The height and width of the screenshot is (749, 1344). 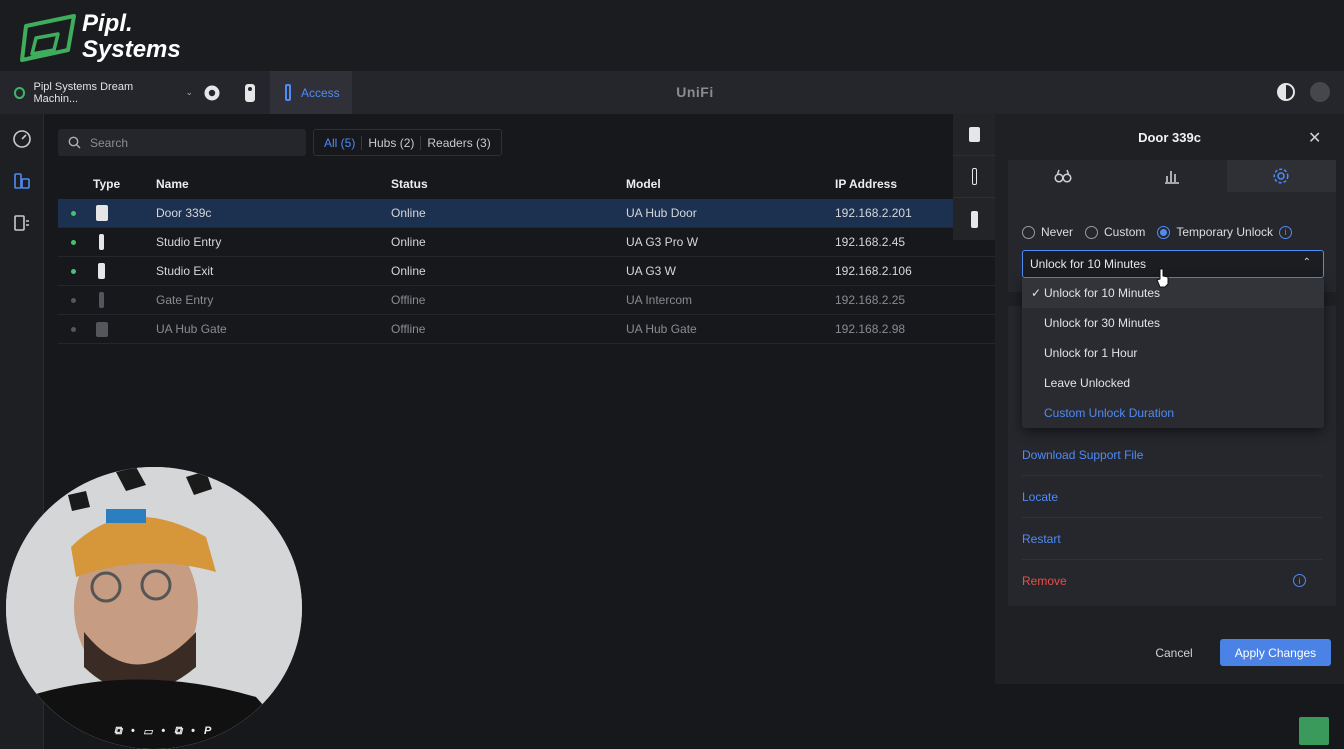 I want to click on table-row: Studio Exit Online UA G3 W 192.168.2.106, so click(x=528, y=271).